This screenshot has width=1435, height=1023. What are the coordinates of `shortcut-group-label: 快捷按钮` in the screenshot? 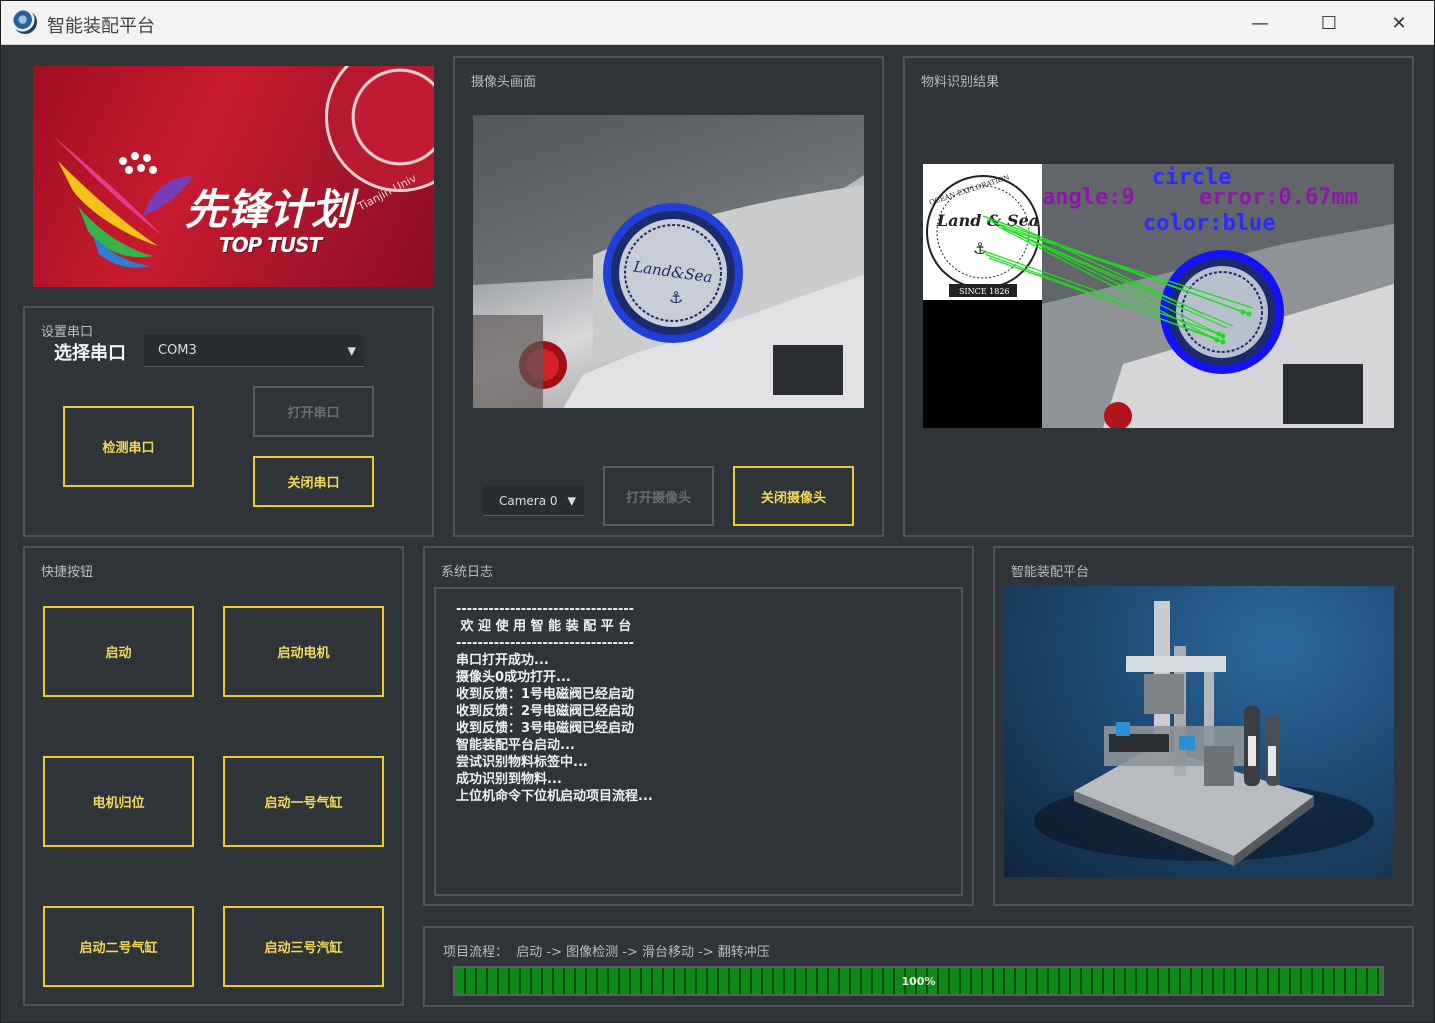 It's located at (67, 572).